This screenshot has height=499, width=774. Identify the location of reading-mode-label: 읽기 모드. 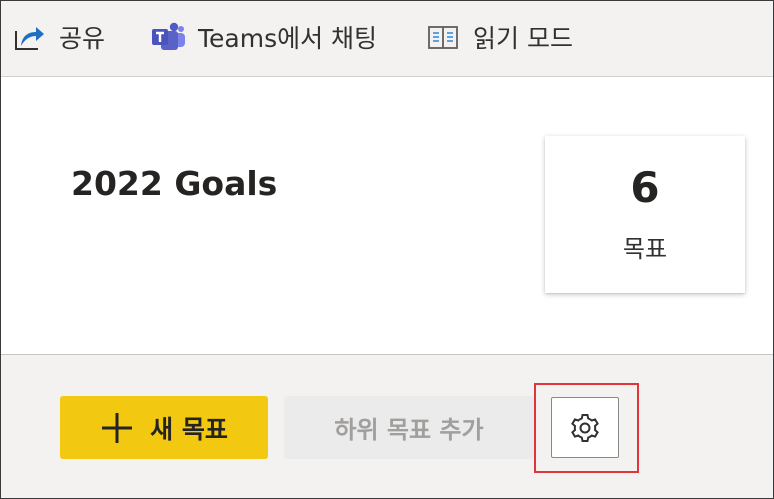
(523, 38).